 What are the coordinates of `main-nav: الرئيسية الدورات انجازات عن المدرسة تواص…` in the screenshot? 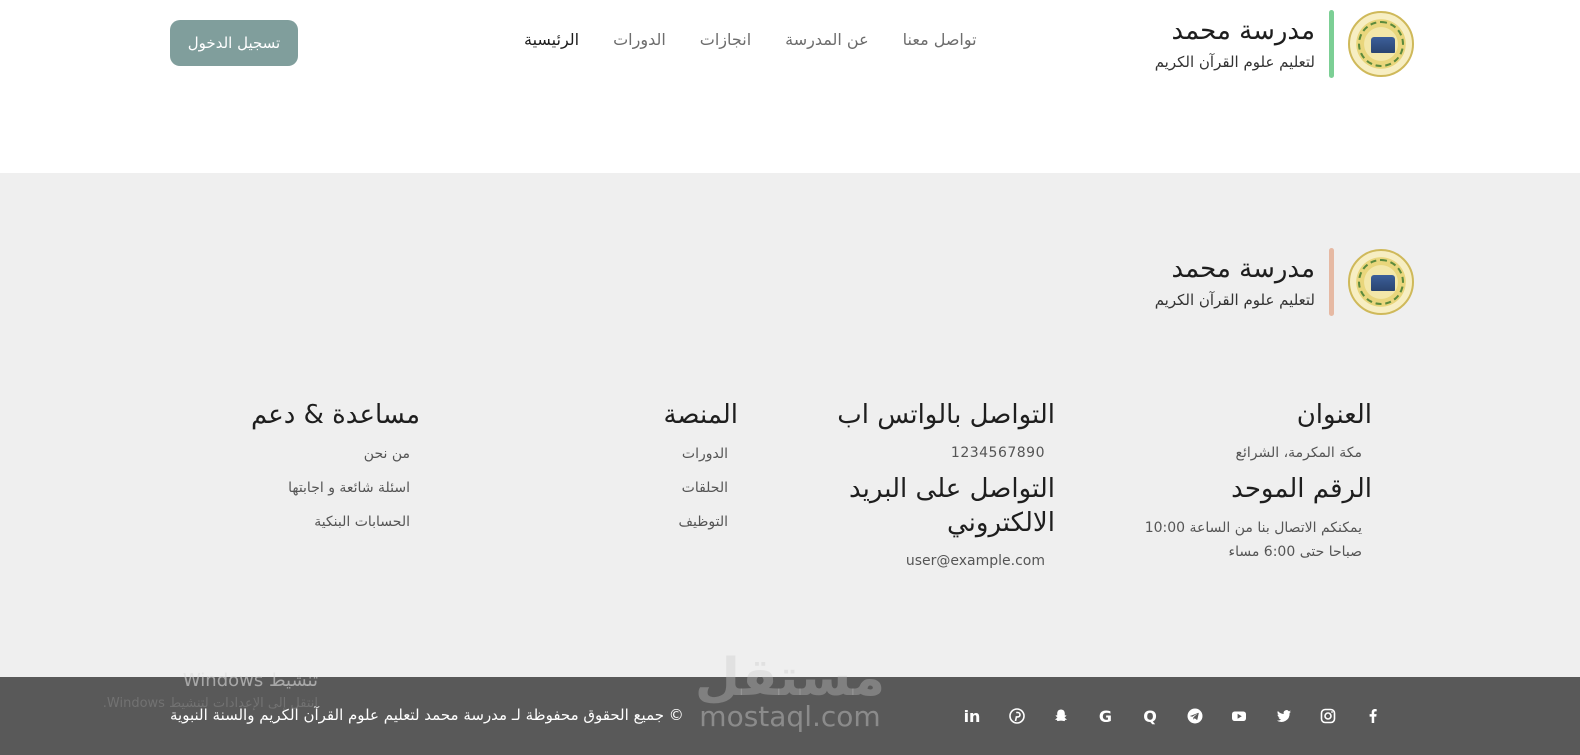 It's located at (733, 40).